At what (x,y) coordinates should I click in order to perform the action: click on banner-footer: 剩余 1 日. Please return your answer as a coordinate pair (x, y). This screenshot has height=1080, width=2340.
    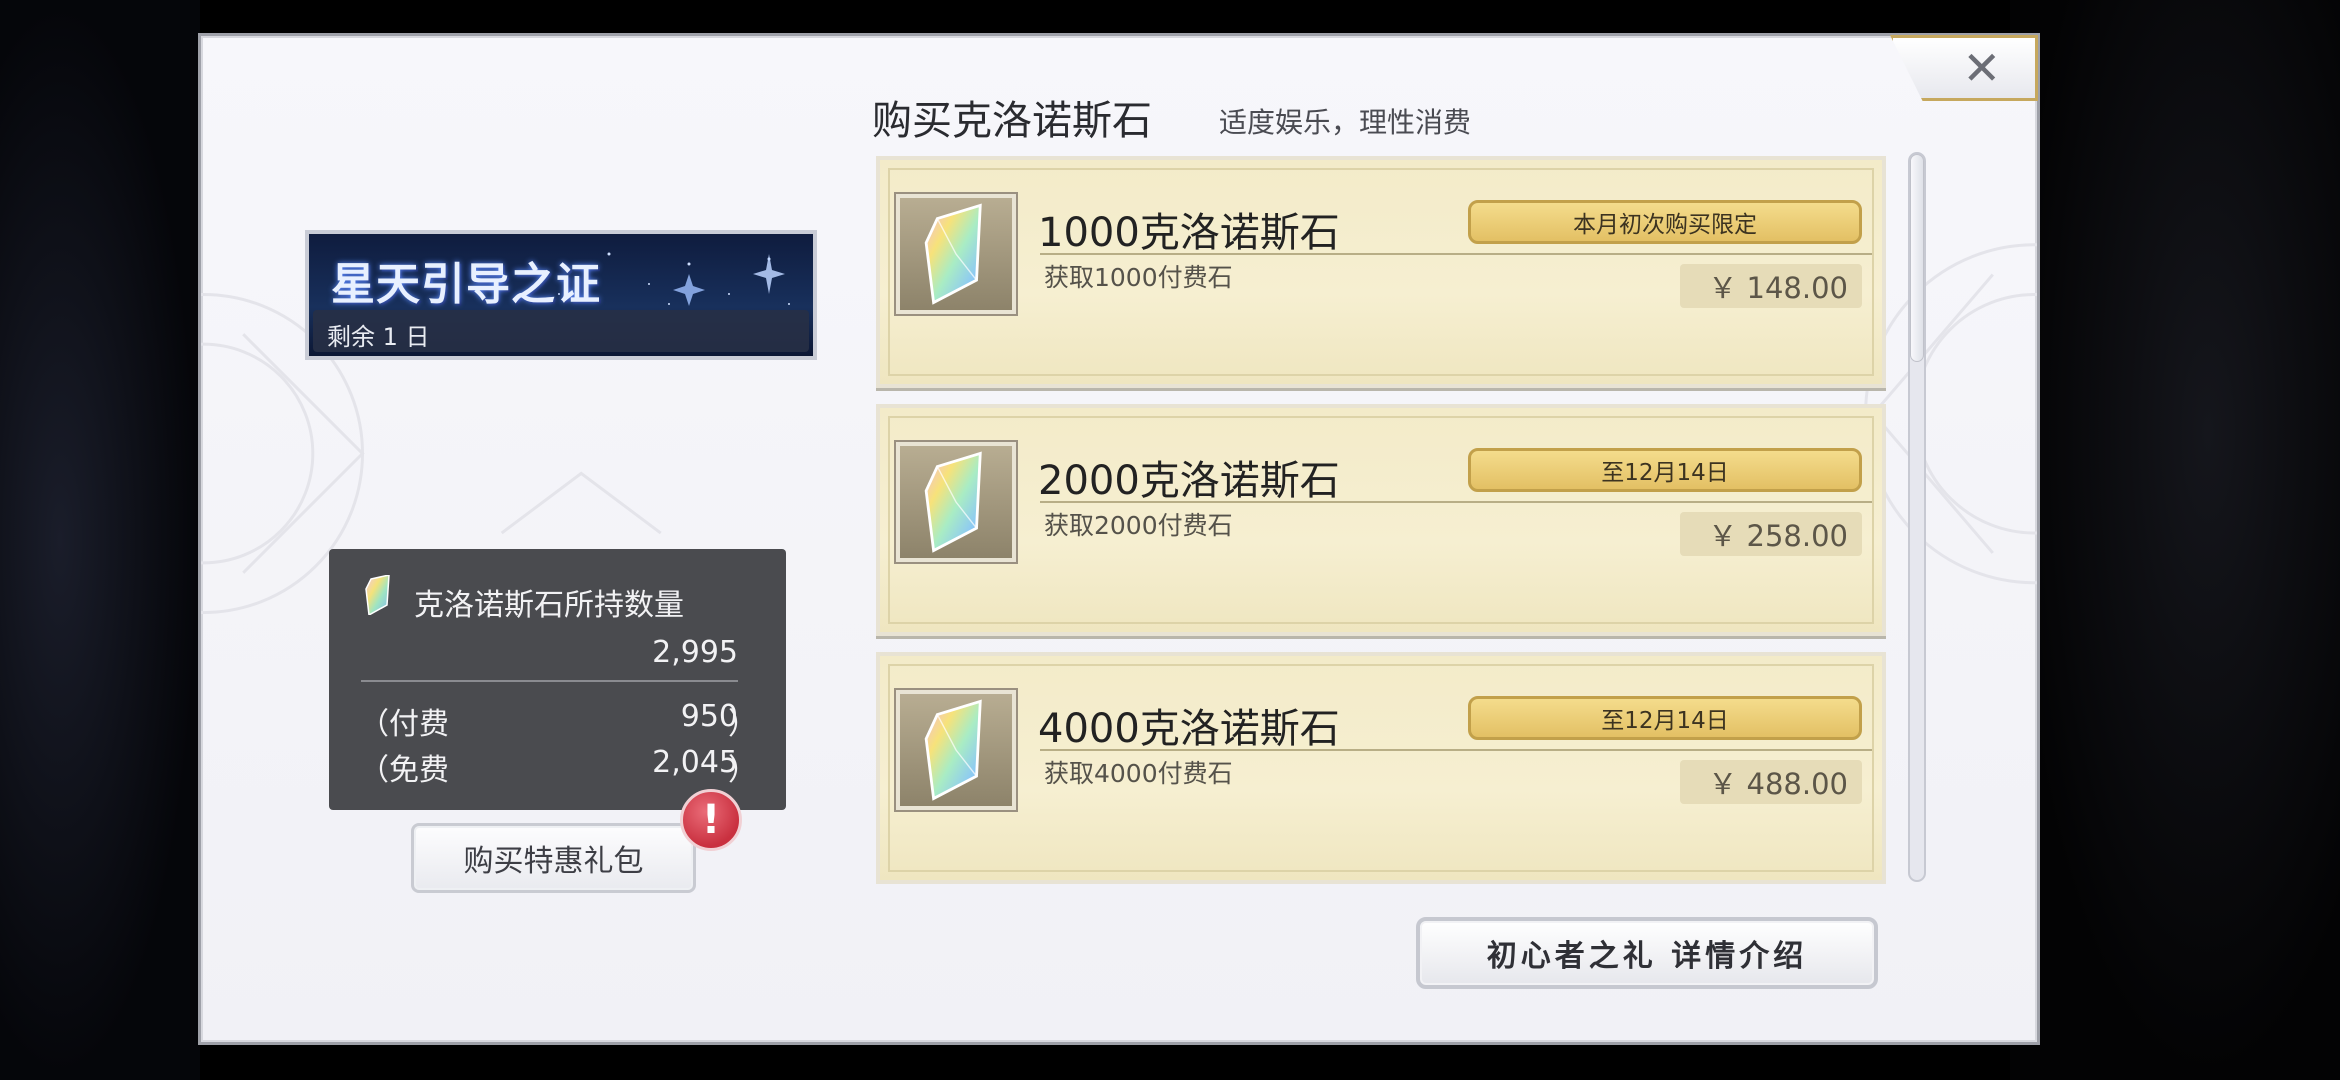
    Looking at the image, I should click on (561, 331).